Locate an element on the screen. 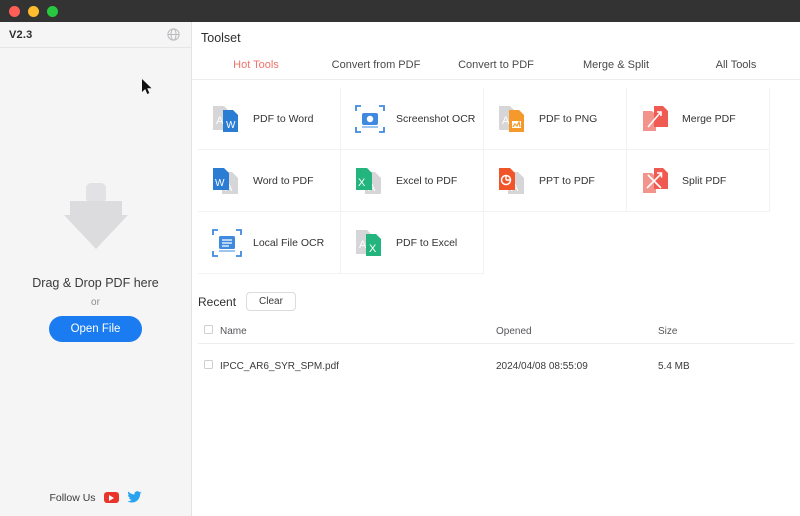 This screenshot has width=800, height=516. tool-card-split-pdf: Split PDF is located at coordinates (698, 181).